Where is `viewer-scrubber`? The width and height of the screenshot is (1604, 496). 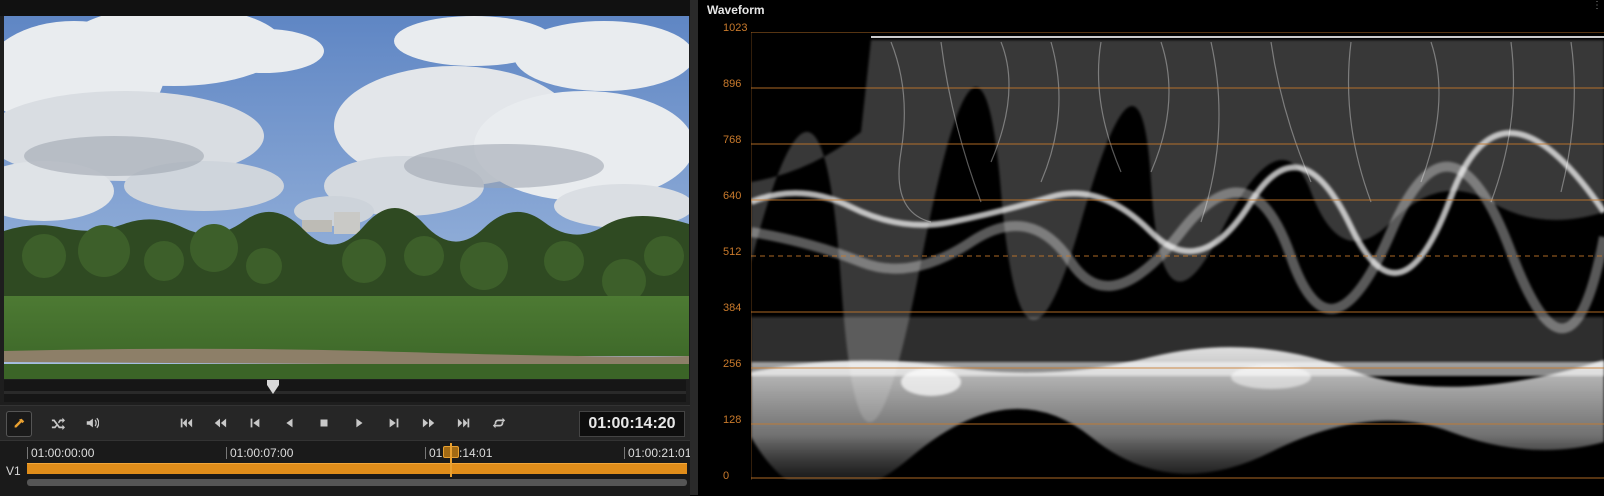 viewer-scrubber is located at coordinates (345, 391).